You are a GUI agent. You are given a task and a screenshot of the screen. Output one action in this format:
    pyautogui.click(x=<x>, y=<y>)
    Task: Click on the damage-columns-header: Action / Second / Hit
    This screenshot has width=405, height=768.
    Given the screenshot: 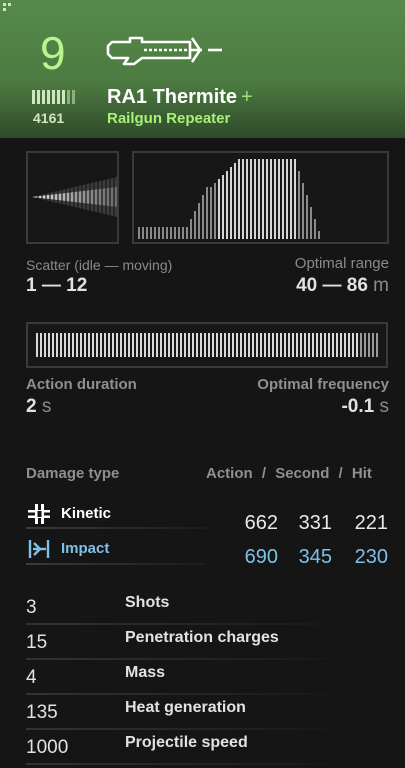 What is the action you would take?
    pyautogui.click(x=289, y=473)
    